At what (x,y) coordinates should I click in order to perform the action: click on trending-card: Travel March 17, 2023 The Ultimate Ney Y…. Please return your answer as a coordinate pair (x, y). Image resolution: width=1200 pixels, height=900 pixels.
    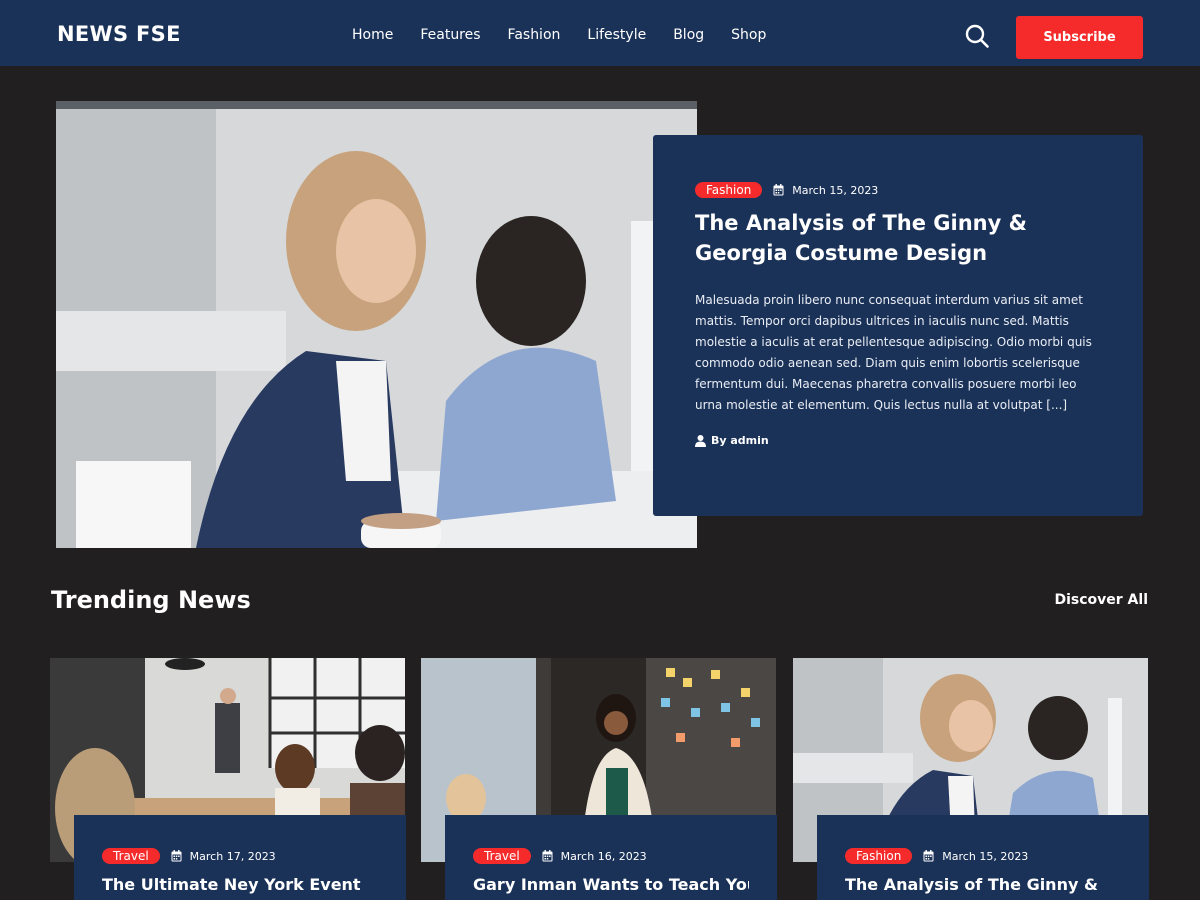
    Looking at the image, I should click on (240, 857).